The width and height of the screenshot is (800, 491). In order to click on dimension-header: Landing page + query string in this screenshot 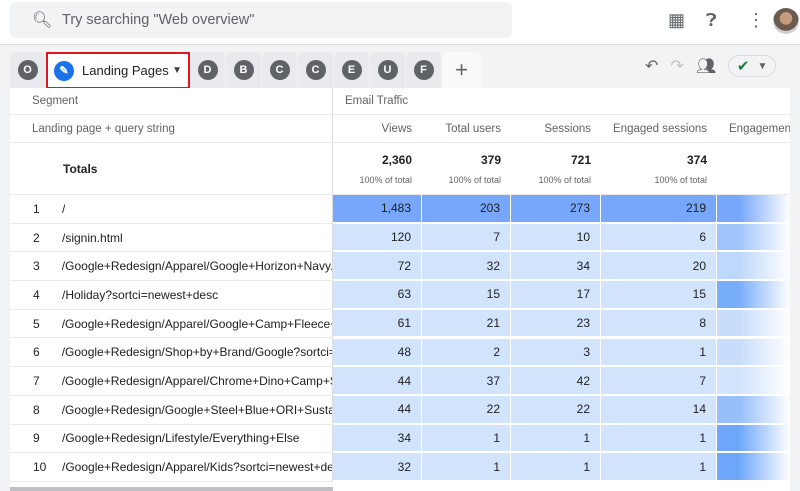, I will do `click(171, 128)`.